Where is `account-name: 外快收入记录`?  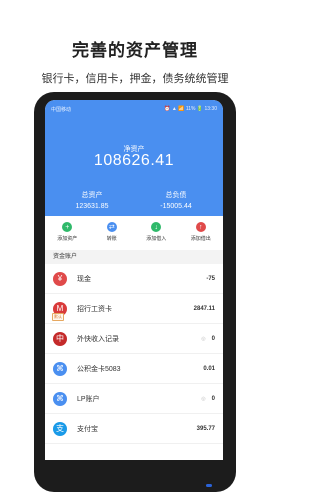
account-name: 外快收入记录 is located at coordinates (98, 339).